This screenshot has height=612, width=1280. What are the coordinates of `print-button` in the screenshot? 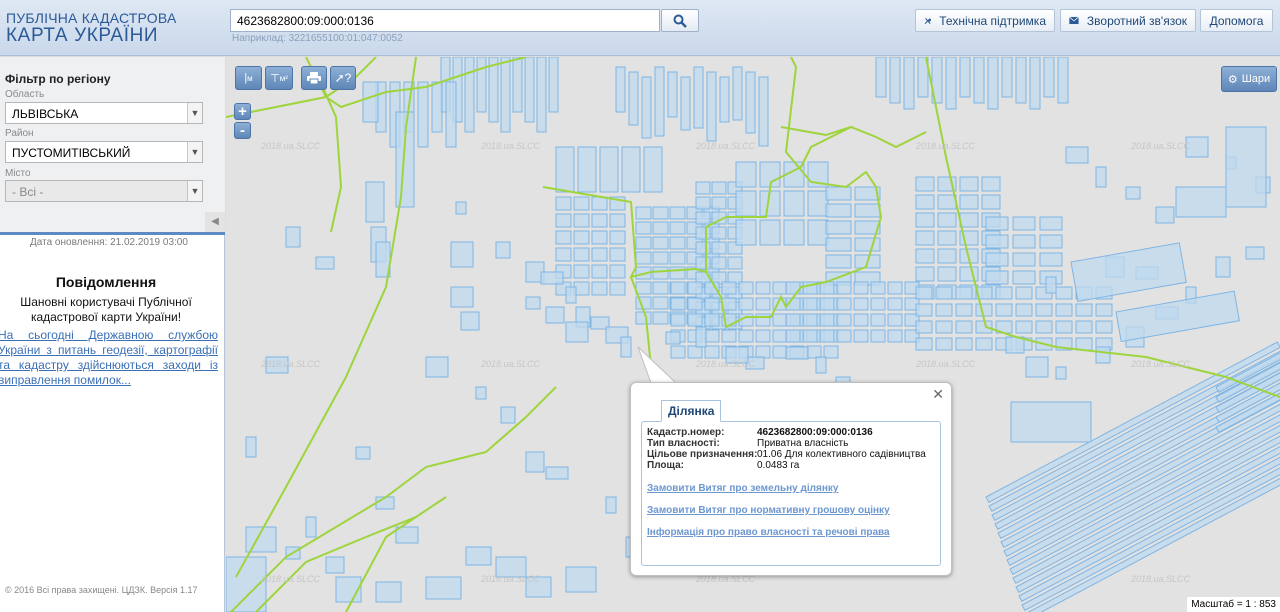 It's located at (314, 78).